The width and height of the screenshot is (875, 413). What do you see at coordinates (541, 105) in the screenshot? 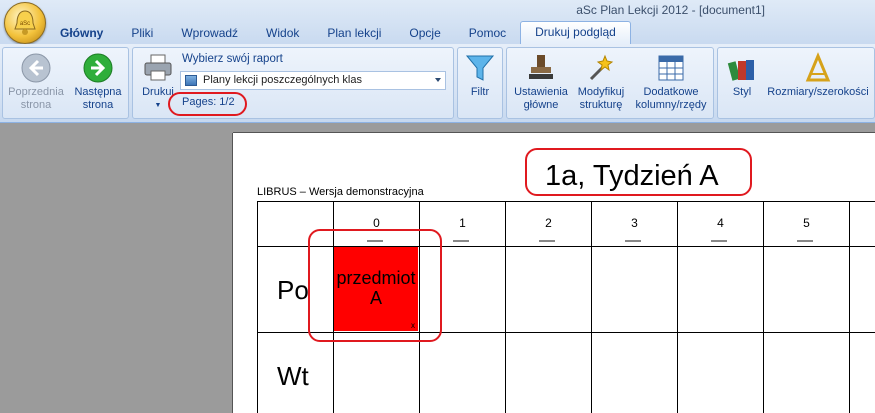
I see `main-settings-label-2: główne` at bounding box center [541, 105].